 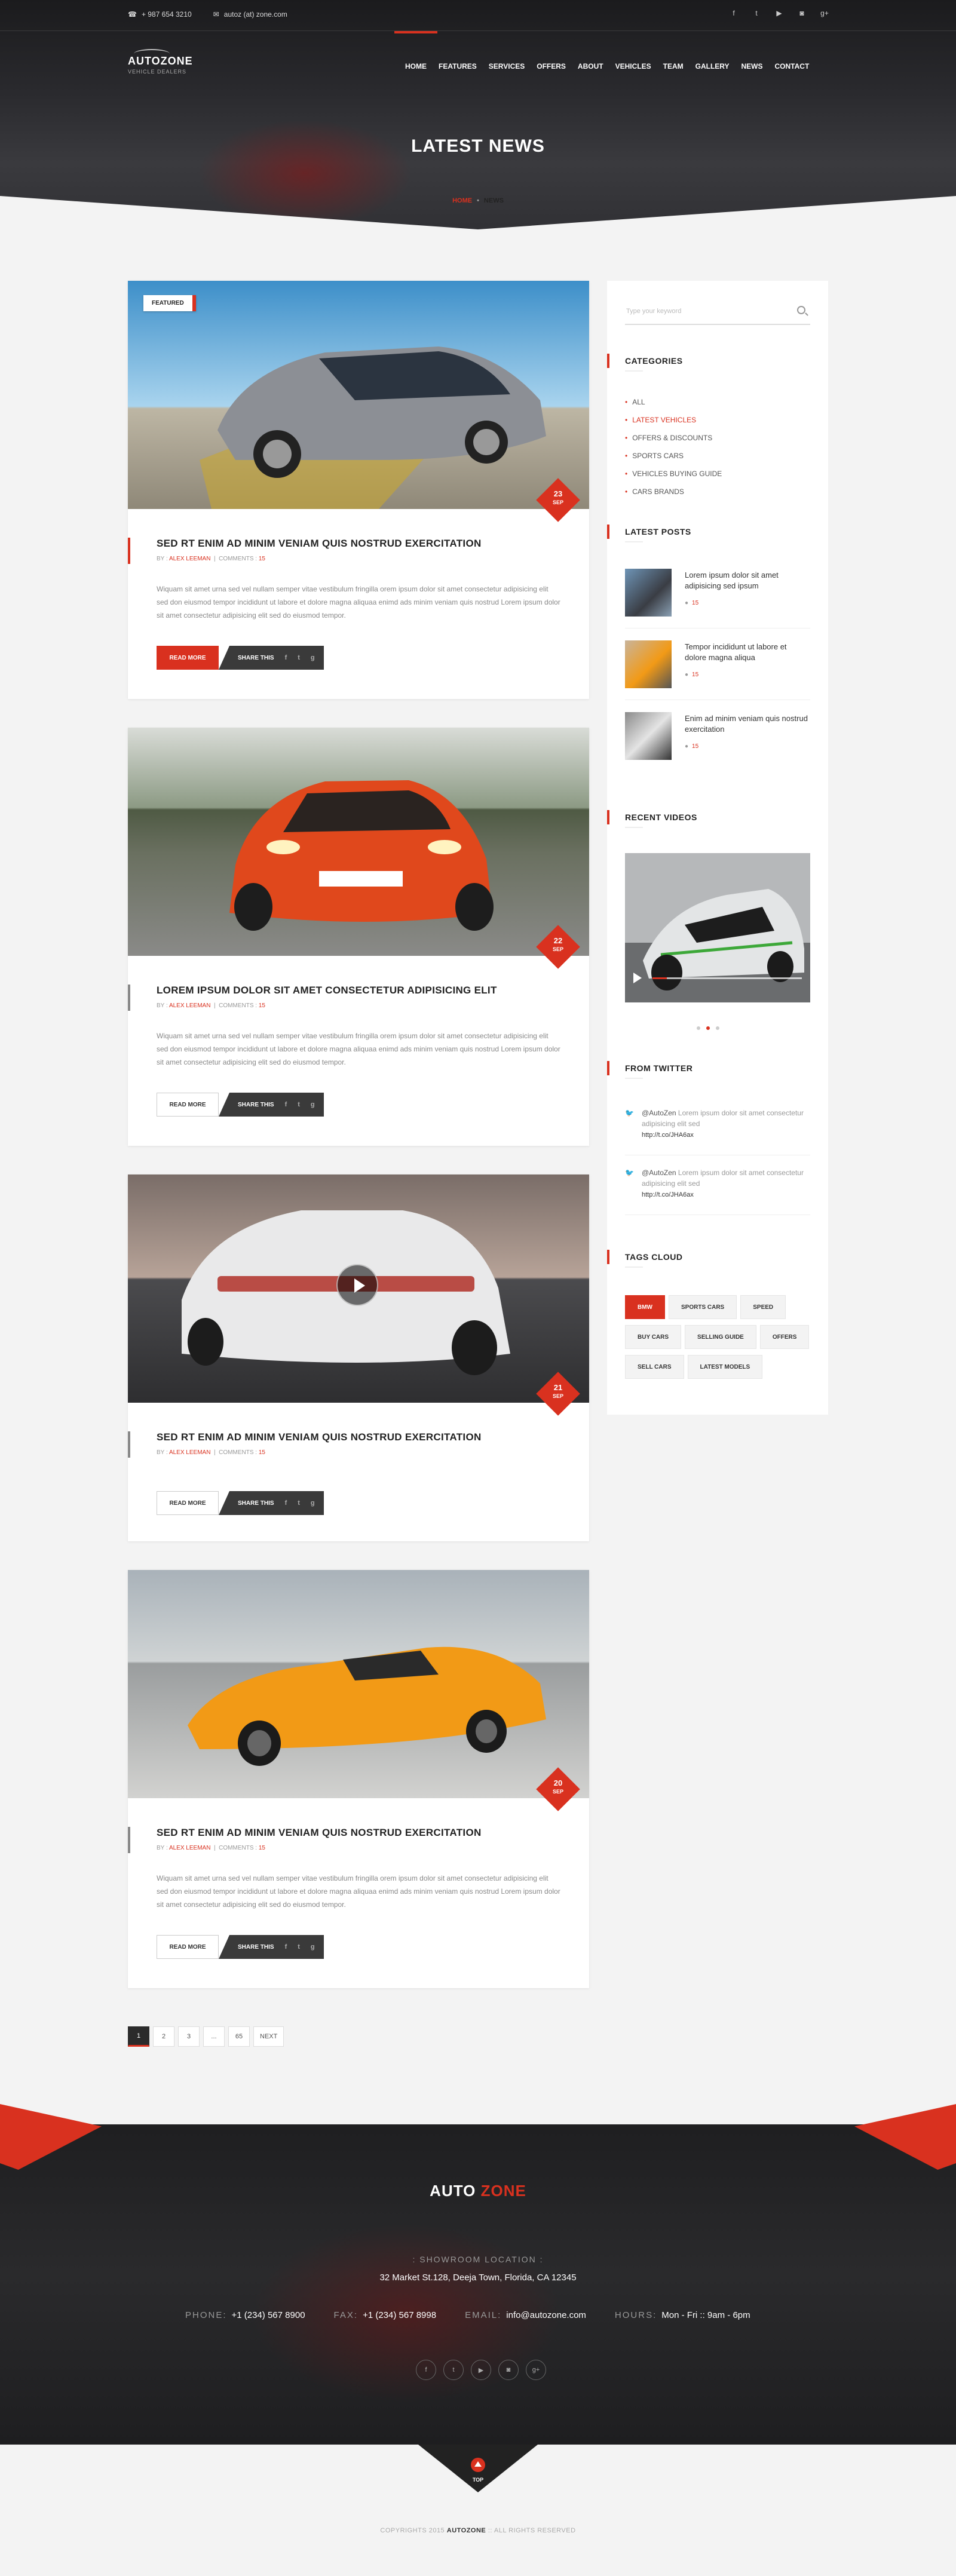 What do you see at coordinates (358, 395) in the screenshot?
I see `post-image: FEATURED` at bounding box center [358, 395].